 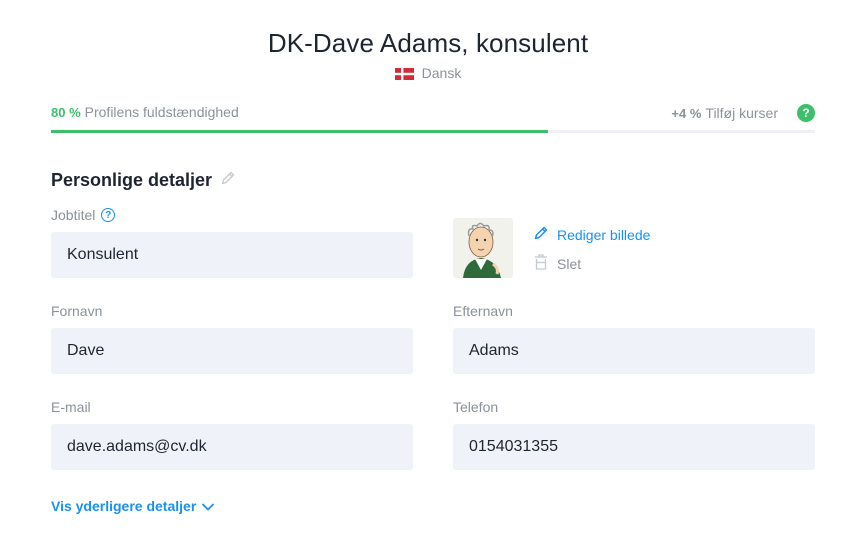 What do you see at coordinates (494, 350) in the screenshot?
I see `lastname-value: Adams` at bounding box center [494, 350].